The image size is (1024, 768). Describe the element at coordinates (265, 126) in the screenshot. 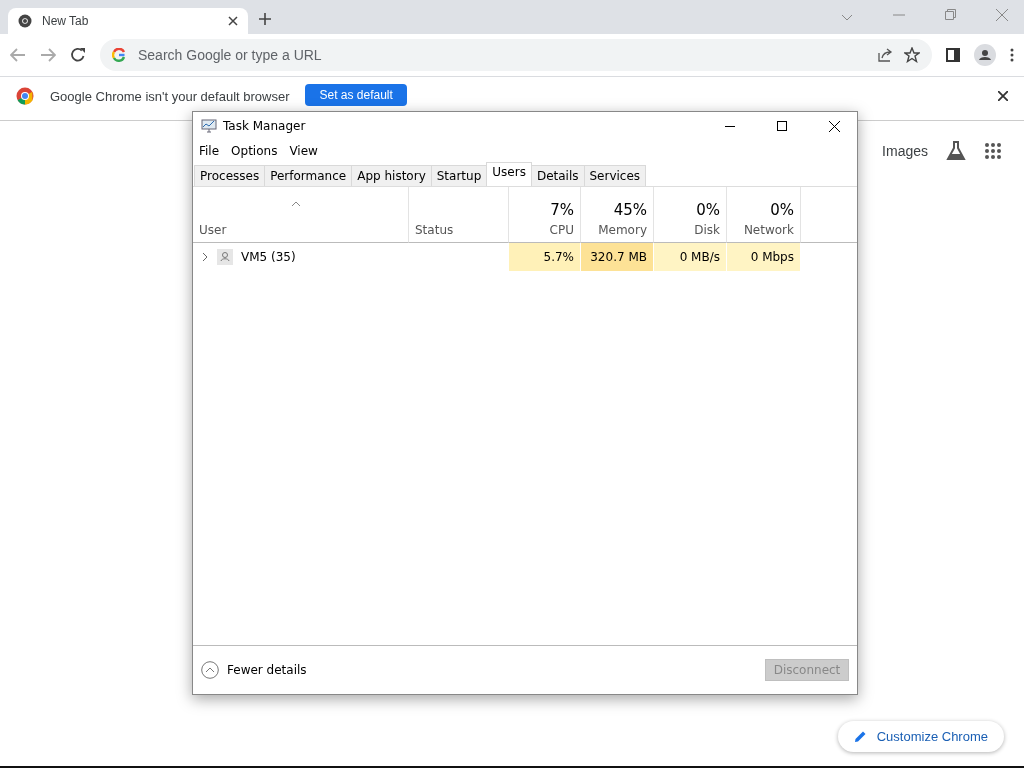

I see `window-title: Task Manager` at that location.